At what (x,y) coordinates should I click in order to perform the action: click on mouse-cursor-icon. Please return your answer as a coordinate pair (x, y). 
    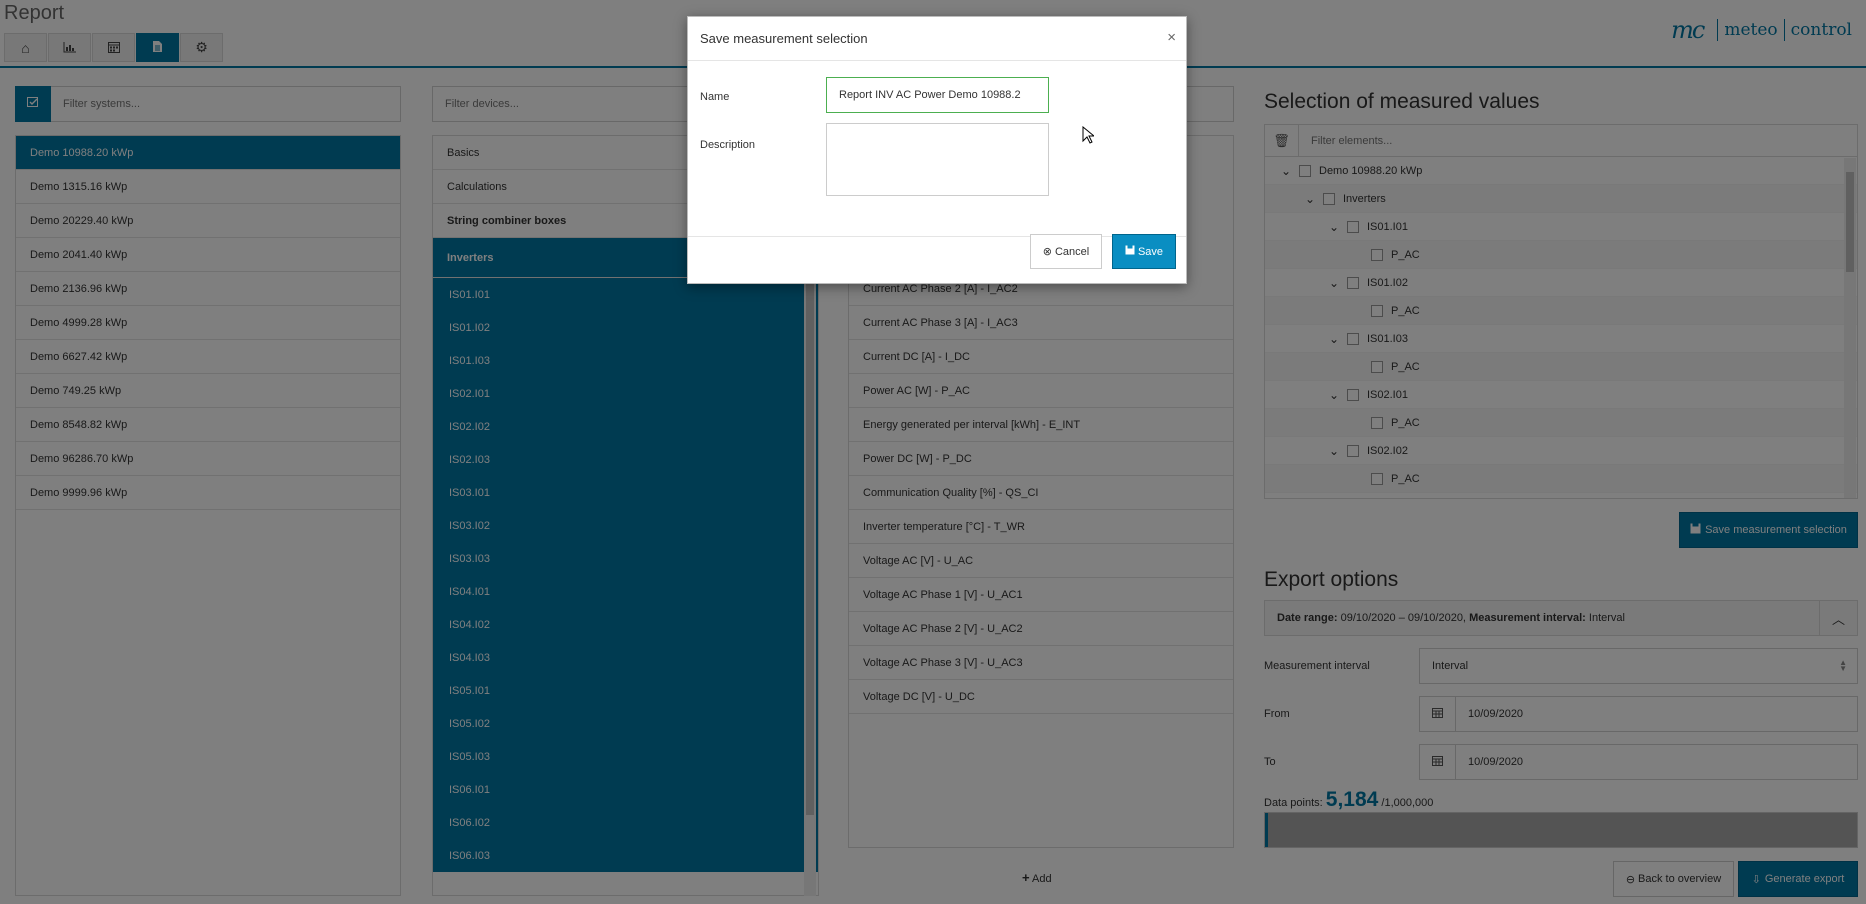
    Looking at the image, I should click on (1089, 136).